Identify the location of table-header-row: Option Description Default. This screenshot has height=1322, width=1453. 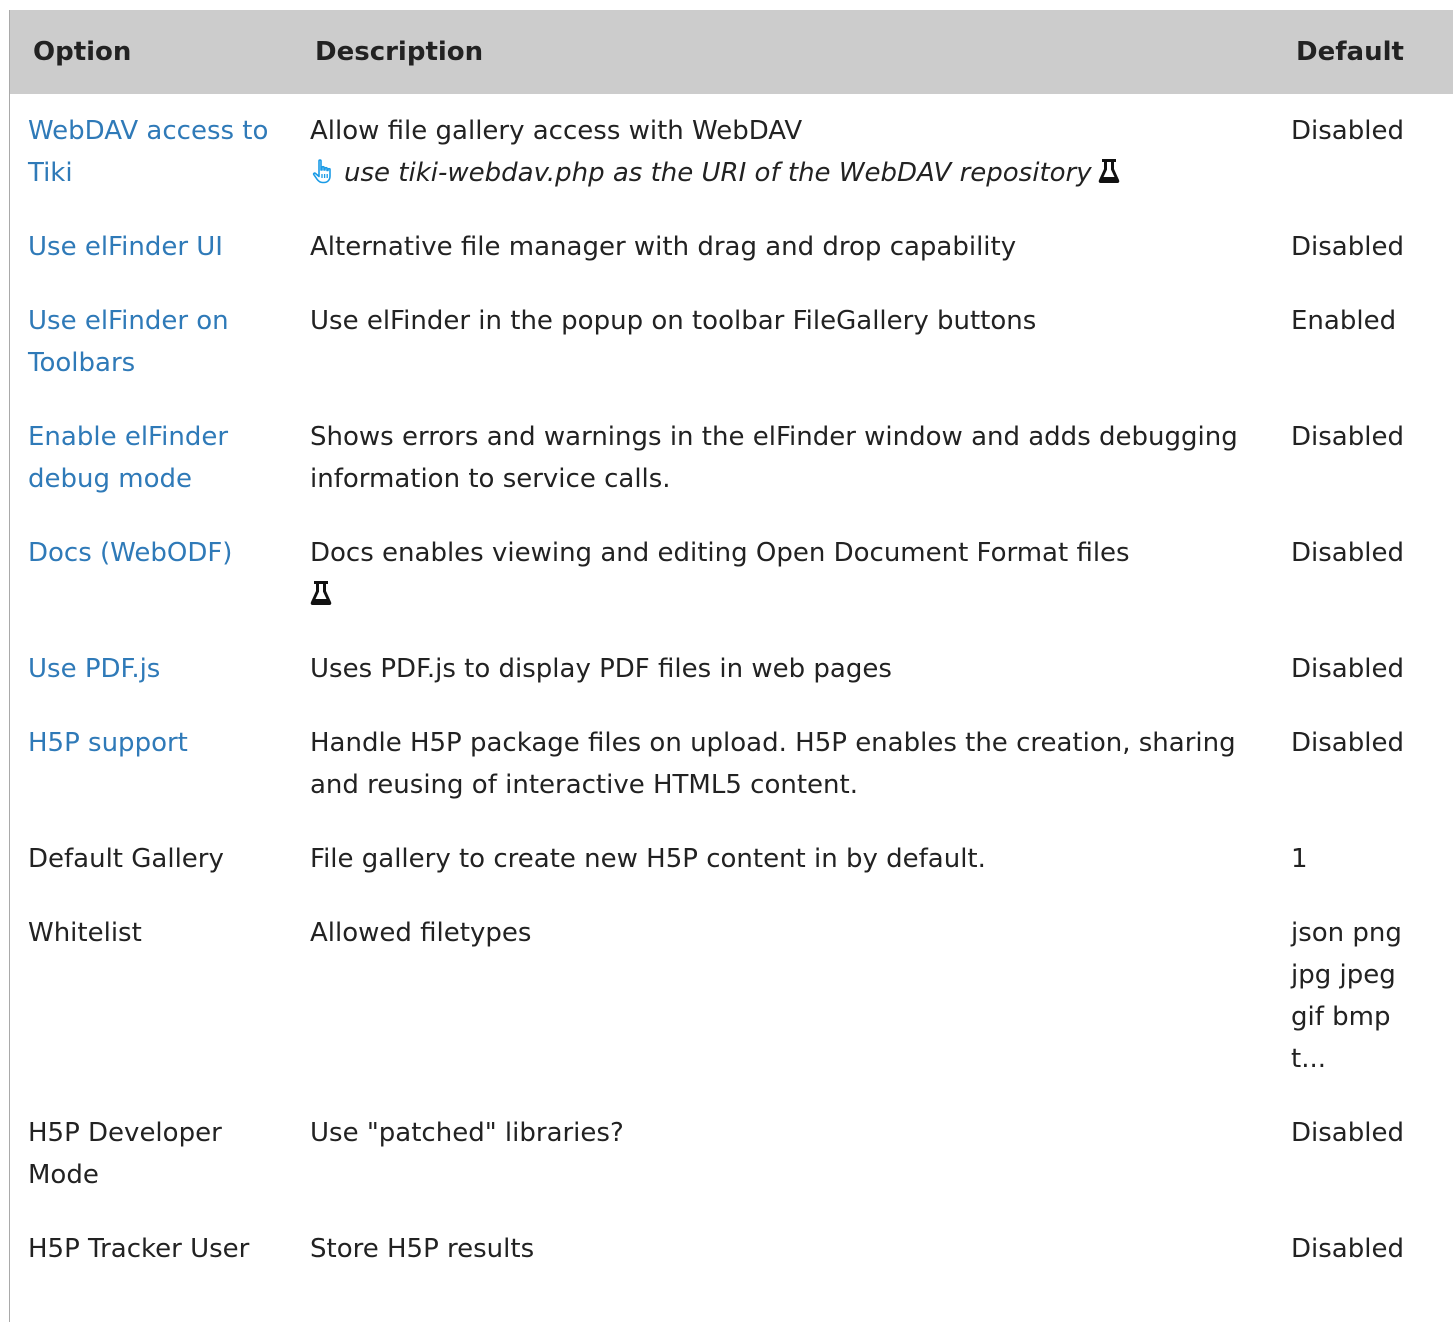
(731, 52).